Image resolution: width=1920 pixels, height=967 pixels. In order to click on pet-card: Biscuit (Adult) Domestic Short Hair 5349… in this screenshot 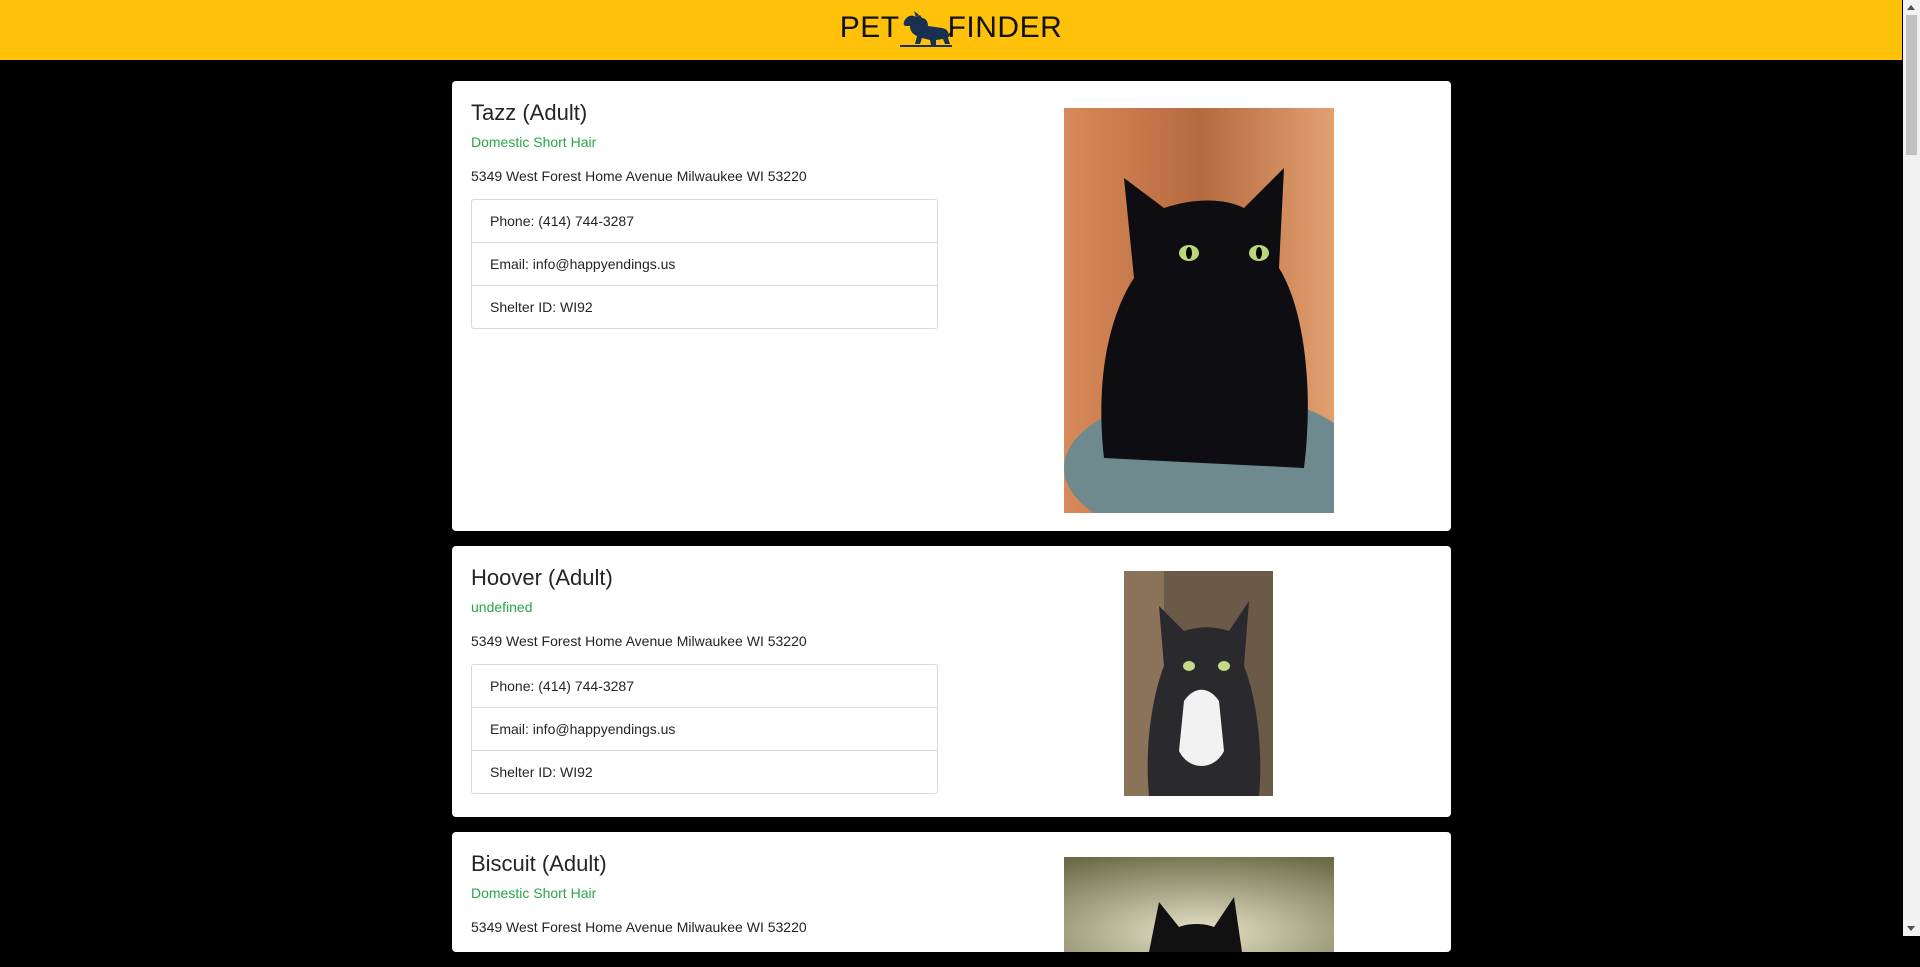, I will do `click(951, 892)`.